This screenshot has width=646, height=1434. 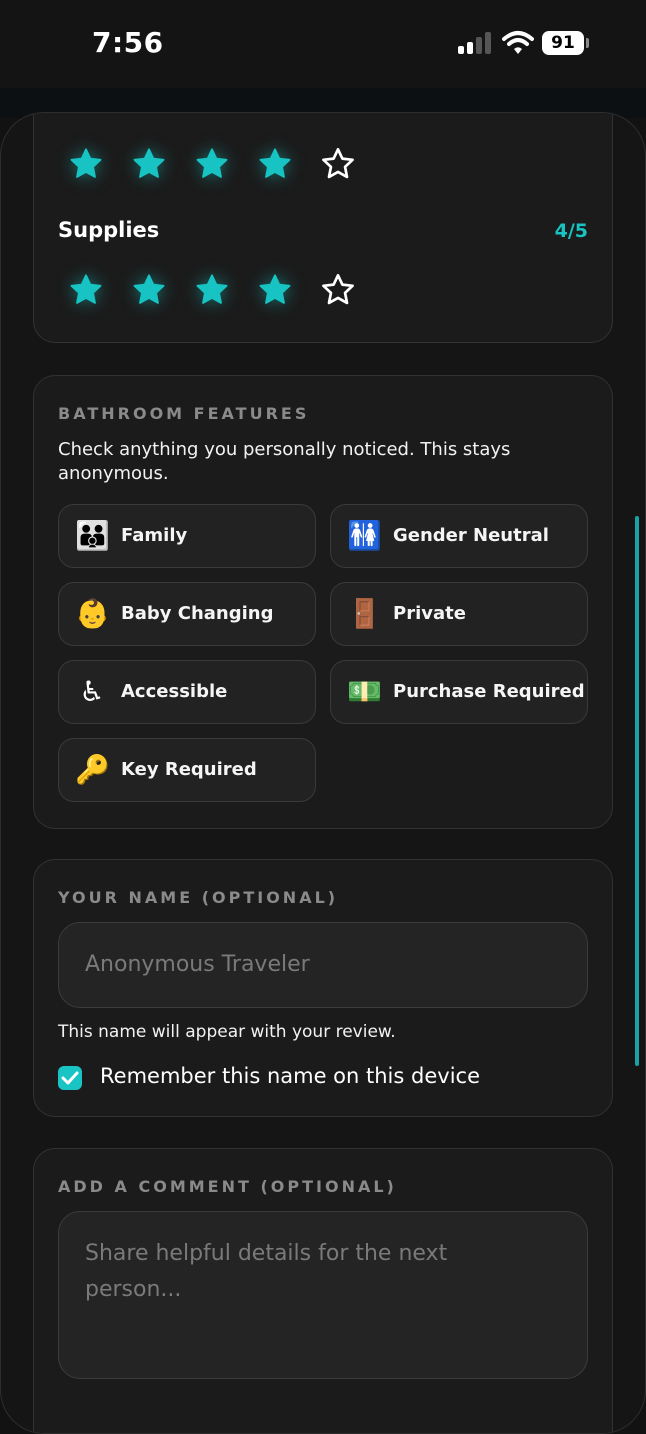 What do you see at coordinates (92, 769) in the screenshot?
I see `key-icon: 🔑` at bounding box center [92, 769].